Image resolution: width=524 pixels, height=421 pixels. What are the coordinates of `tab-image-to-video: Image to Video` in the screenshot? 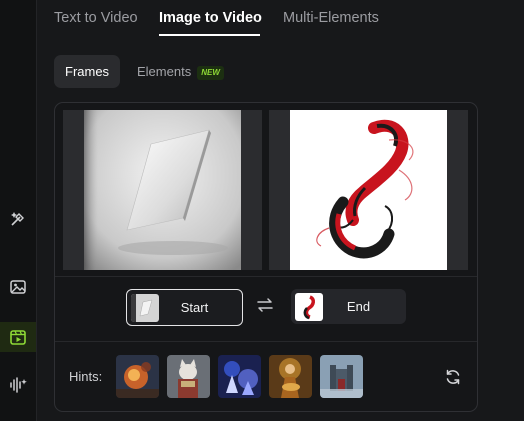 It's located at (210, 18).